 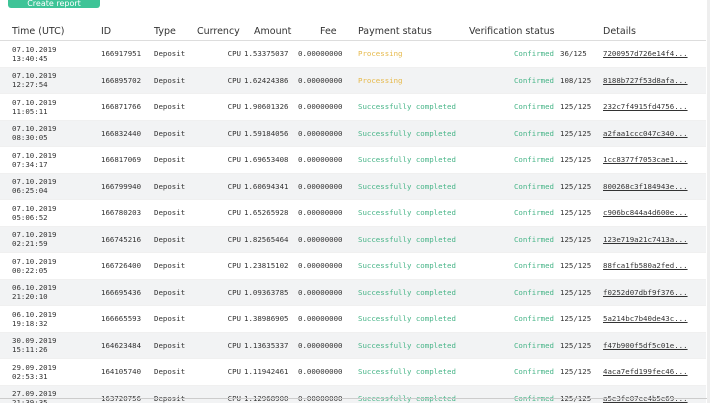 I want to click on amount-cell: 1.23815102, so click(x=271, y=266).